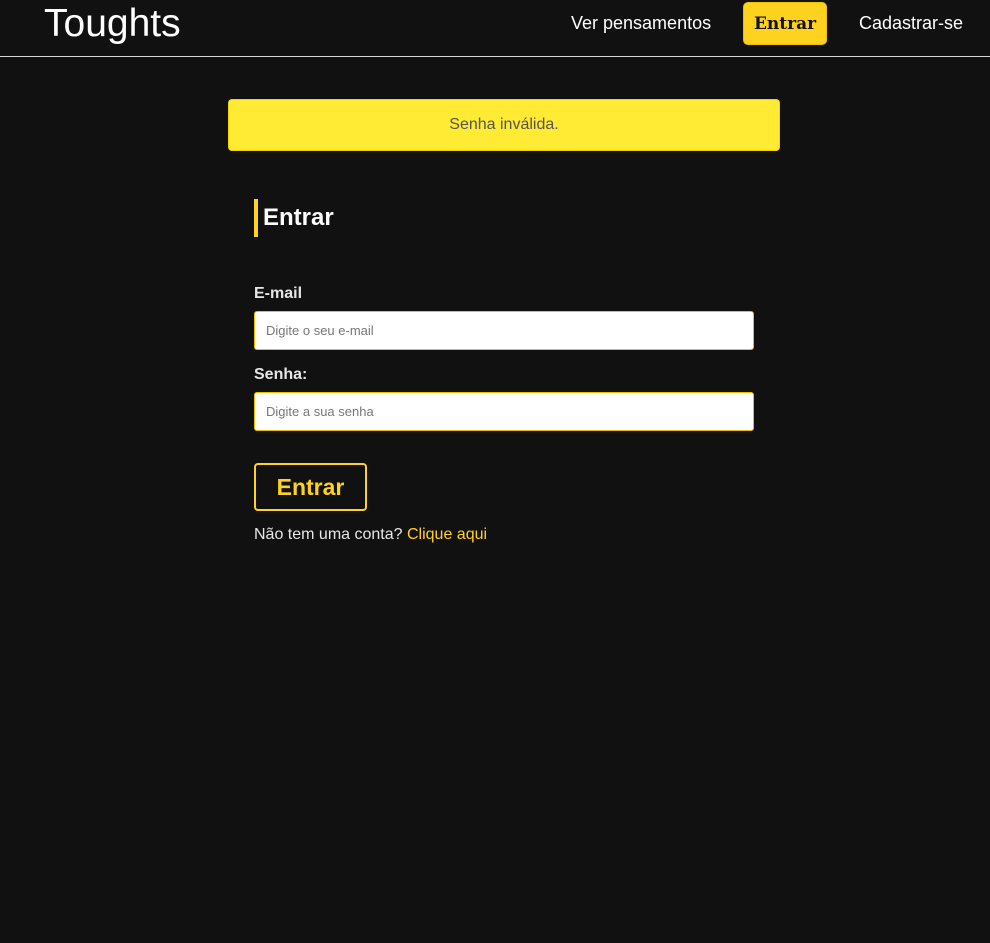 This screenshot has width=990, height=943. What do you see at coordinates (504, 411) in the screenshot?
I see `password-field` at bounding box center [504, 411].